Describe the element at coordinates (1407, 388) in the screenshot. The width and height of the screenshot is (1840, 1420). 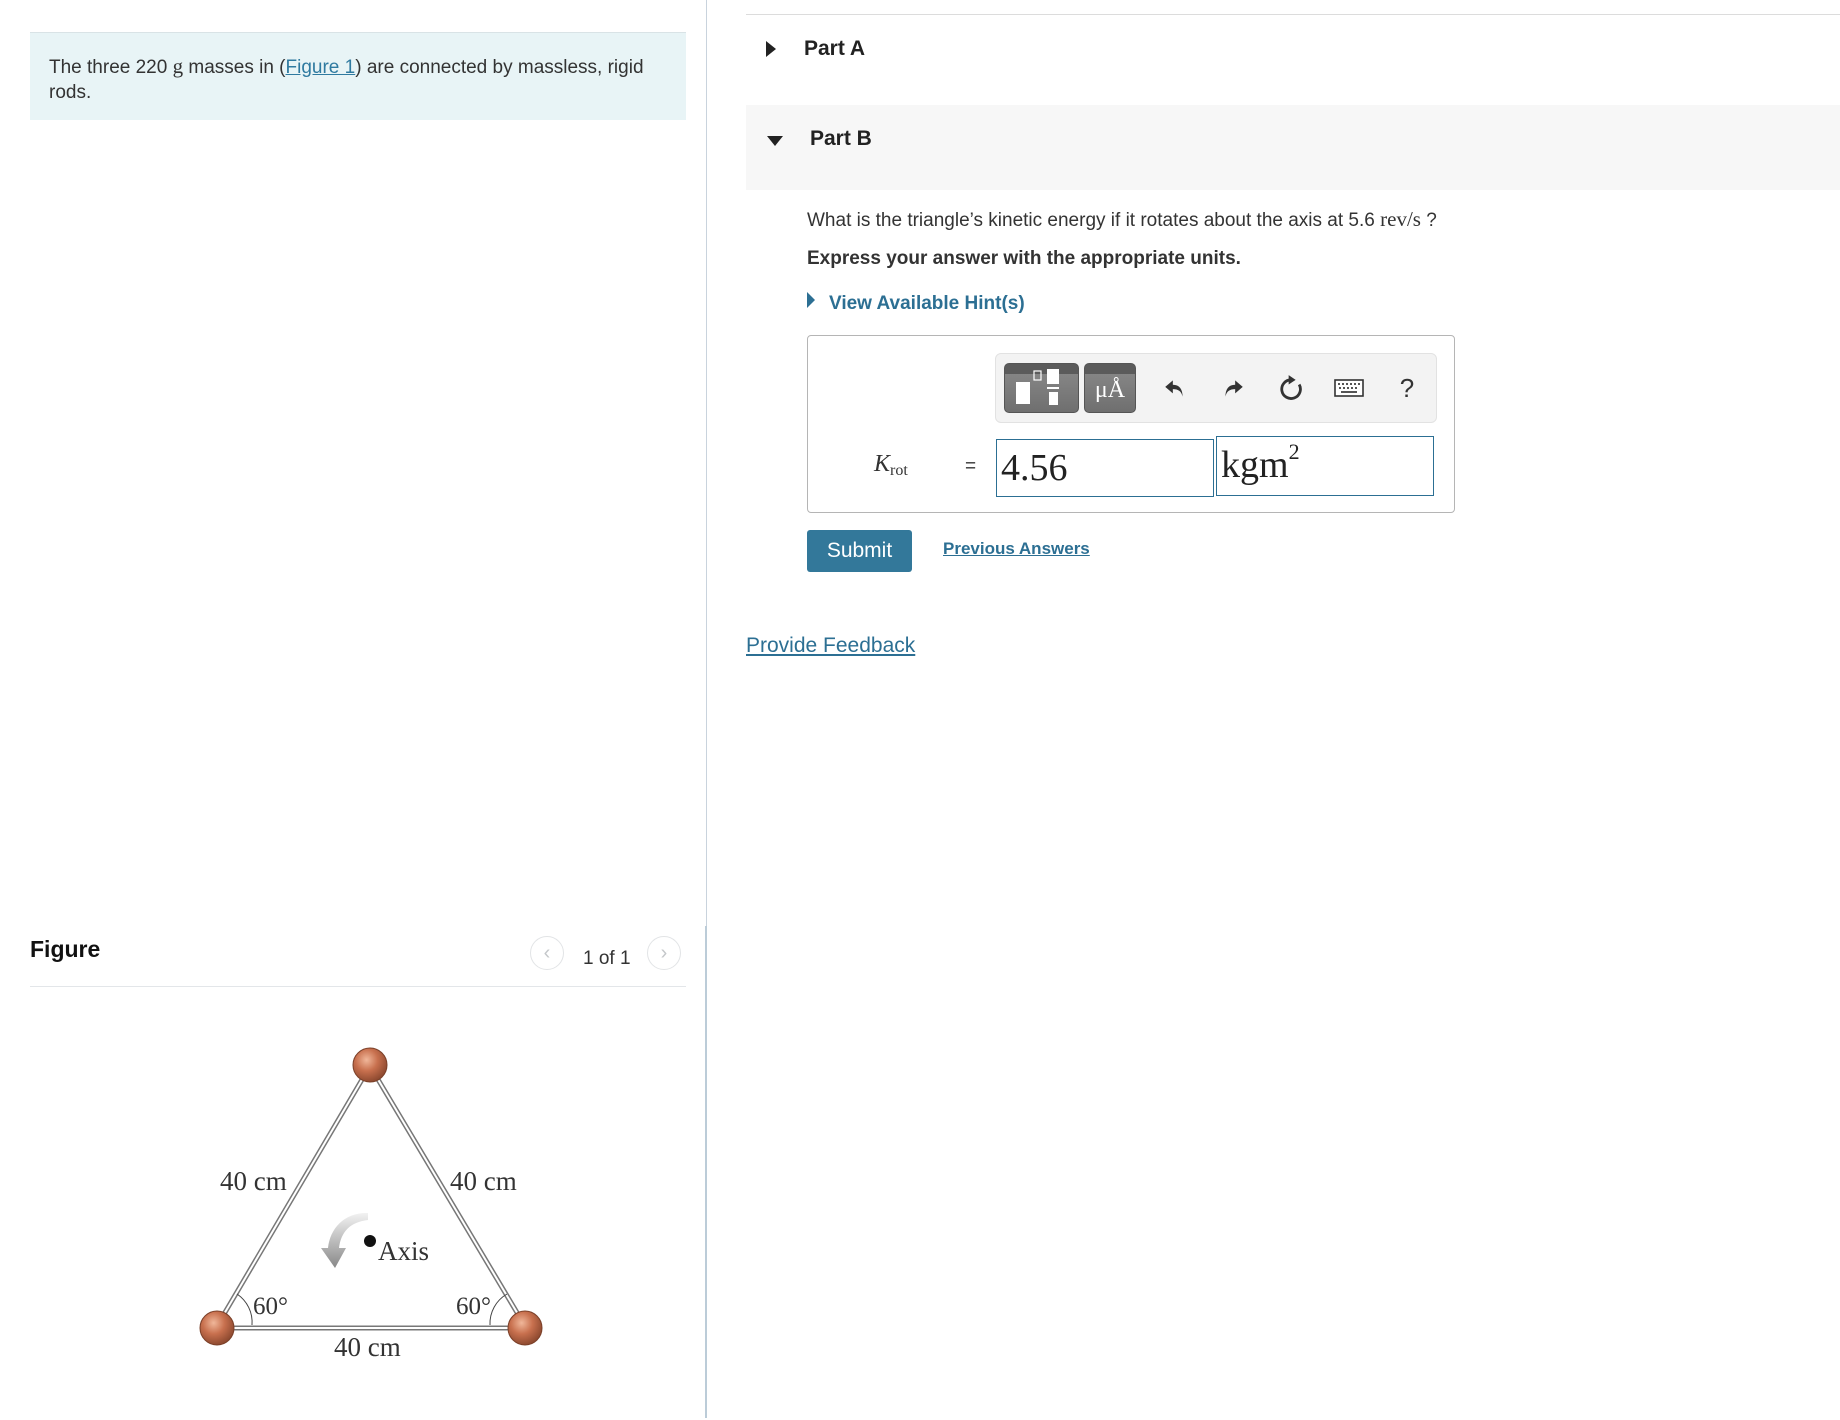
I see `help-button: ?` at that location.